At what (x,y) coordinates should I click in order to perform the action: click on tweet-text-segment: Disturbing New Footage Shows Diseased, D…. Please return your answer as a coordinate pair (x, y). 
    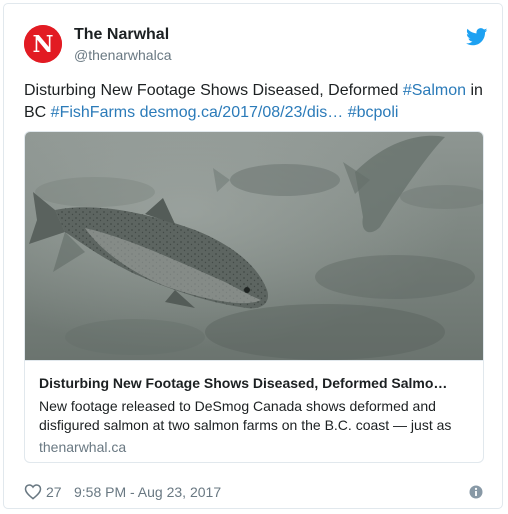
    Looking at the image, I should click on (213, 90).